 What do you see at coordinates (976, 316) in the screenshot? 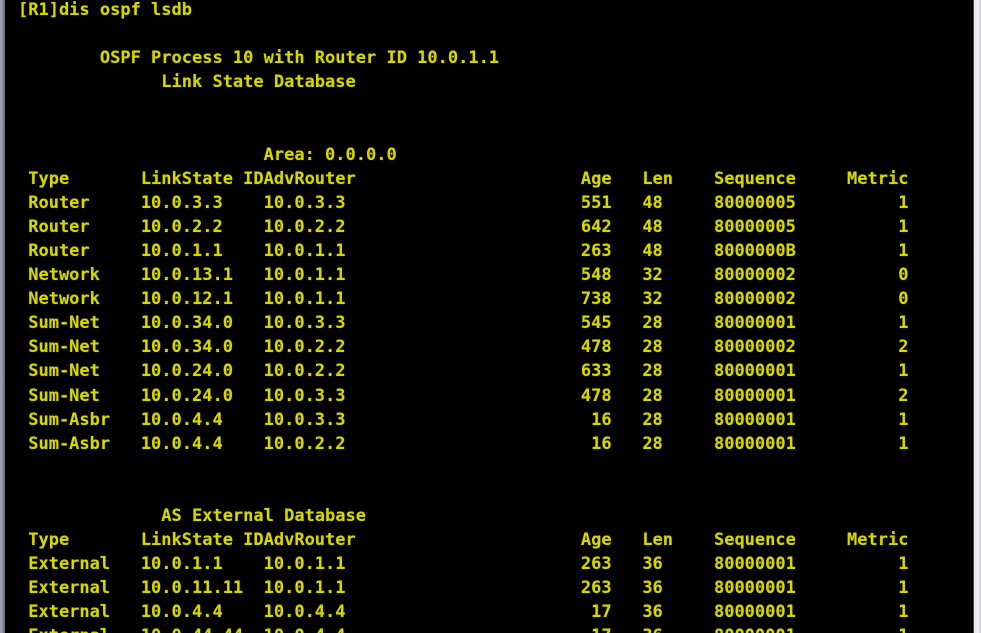
I see `window-right-edge-scrollbar` at bounding box center [976, 316].